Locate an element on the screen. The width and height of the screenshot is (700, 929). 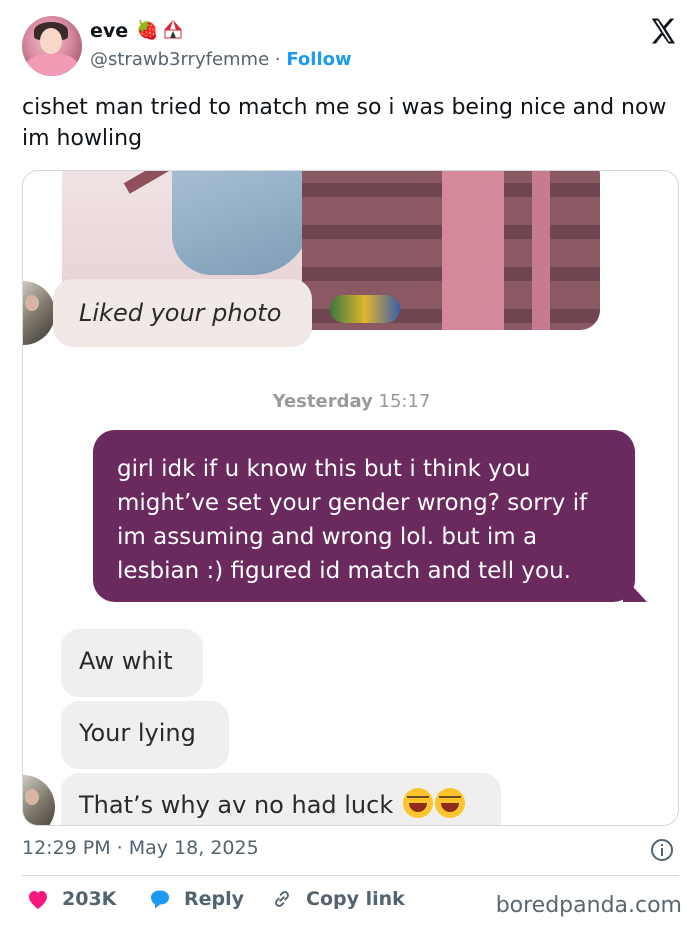
info-icon is located at coordinates (662, 850).